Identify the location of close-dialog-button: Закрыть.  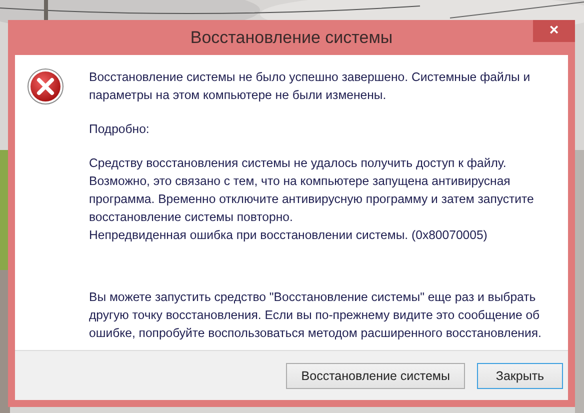
(520, 375).